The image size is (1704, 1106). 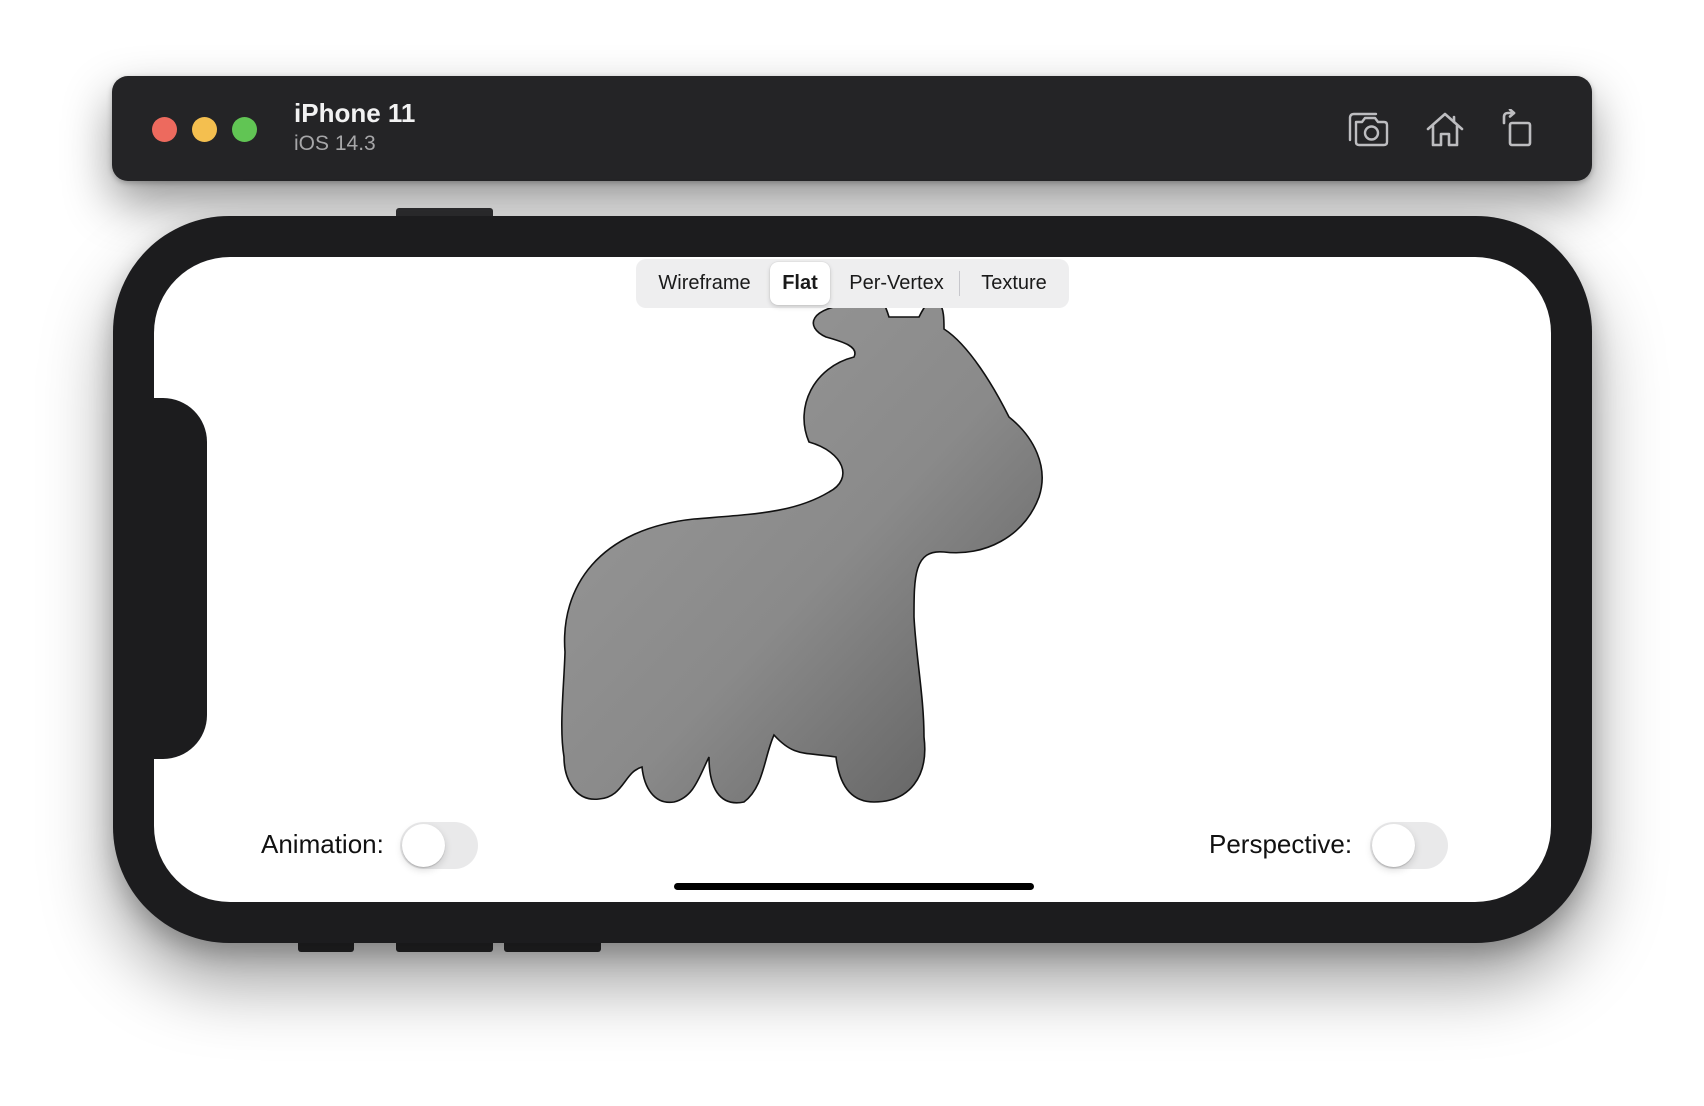 What do you see at coordinates (852, 128) in the screenshot?
I see `simulator-titlebar: iPhone 11 iOS 14.3` at bounding box center [852, 128].